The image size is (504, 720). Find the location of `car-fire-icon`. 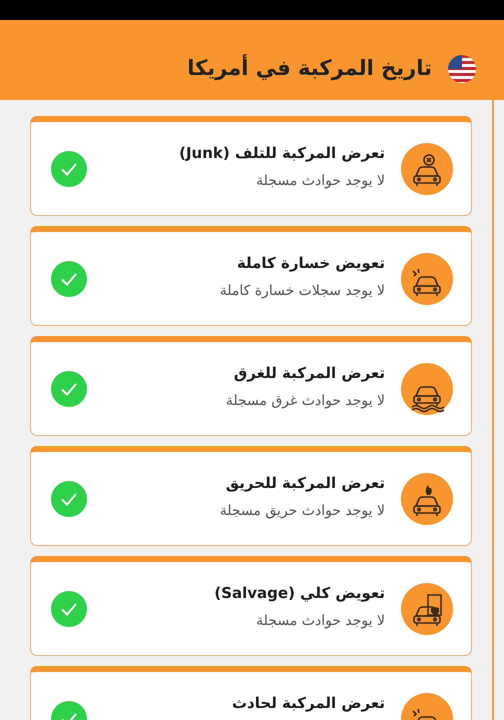

car-fire-icon is located at coordinates (427, 498).